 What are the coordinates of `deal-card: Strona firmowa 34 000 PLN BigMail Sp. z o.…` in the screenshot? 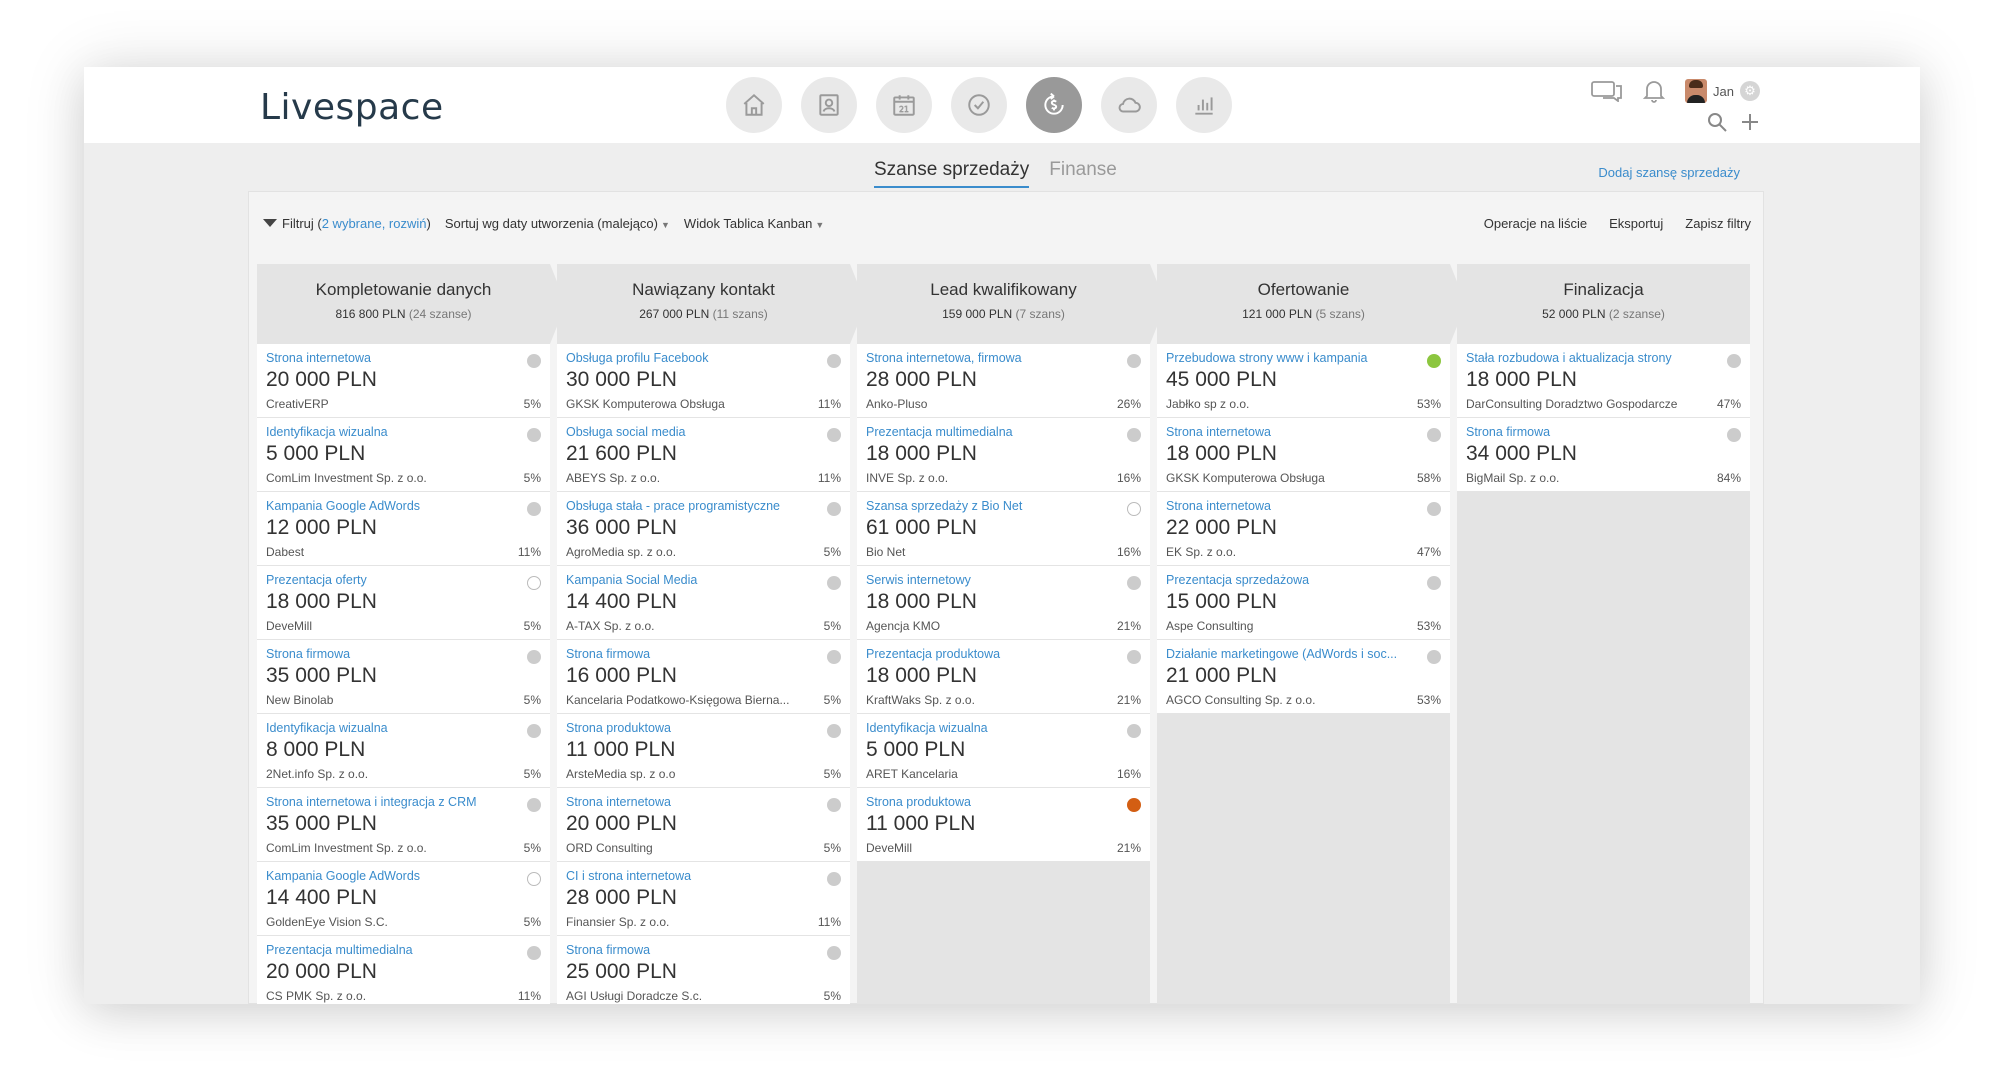 It's located at (1603, 455).